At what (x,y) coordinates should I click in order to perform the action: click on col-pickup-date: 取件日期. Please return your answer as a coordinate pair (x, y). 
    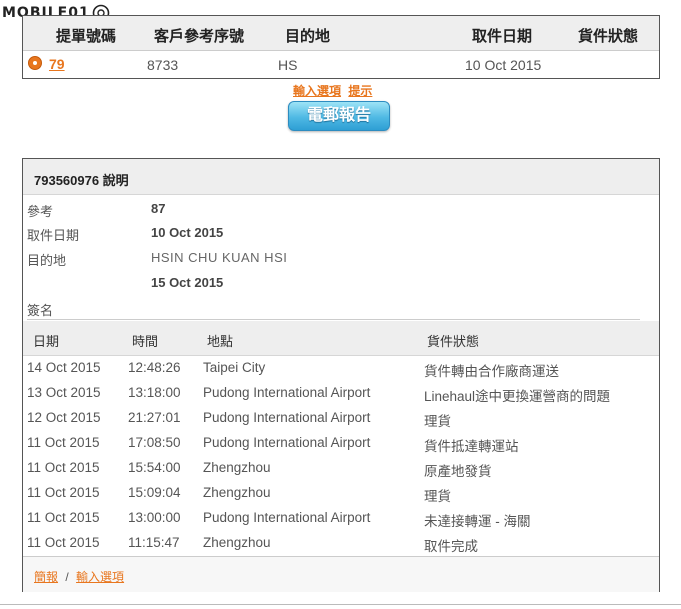
    Looking at the image, I should click on (502, 36).